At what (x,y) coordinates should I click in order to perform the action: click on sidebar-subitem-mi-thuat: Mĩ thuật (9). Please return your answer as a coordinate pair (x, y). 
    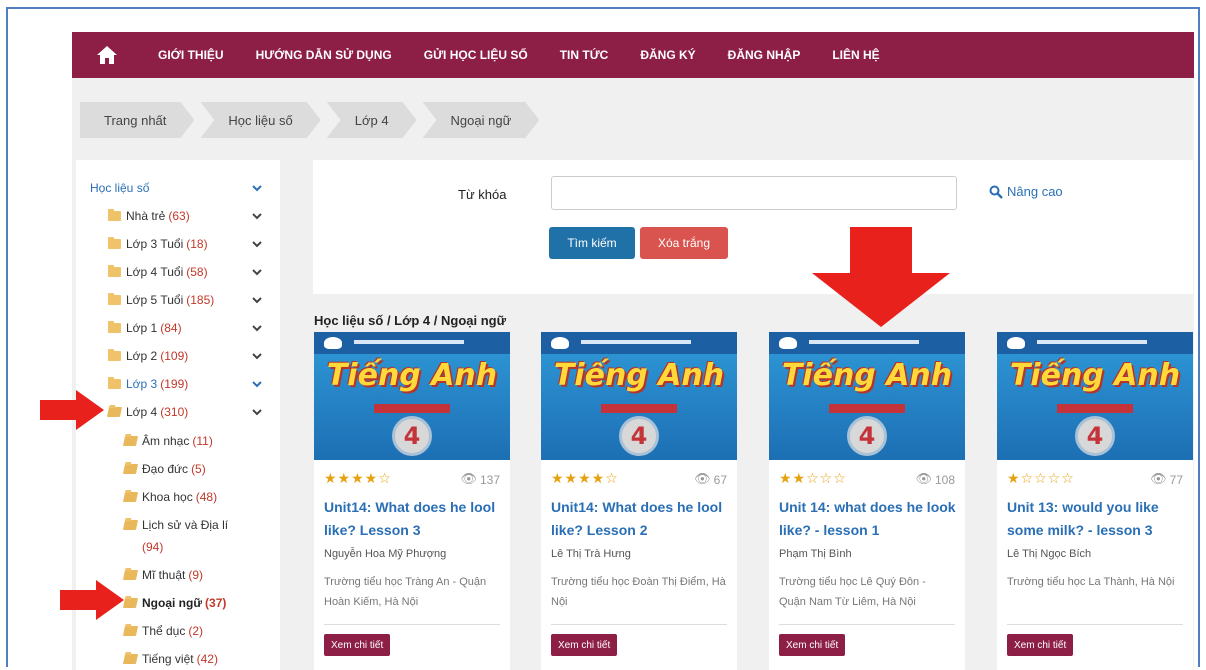
    Looking at the image, I should click on (162, 575).